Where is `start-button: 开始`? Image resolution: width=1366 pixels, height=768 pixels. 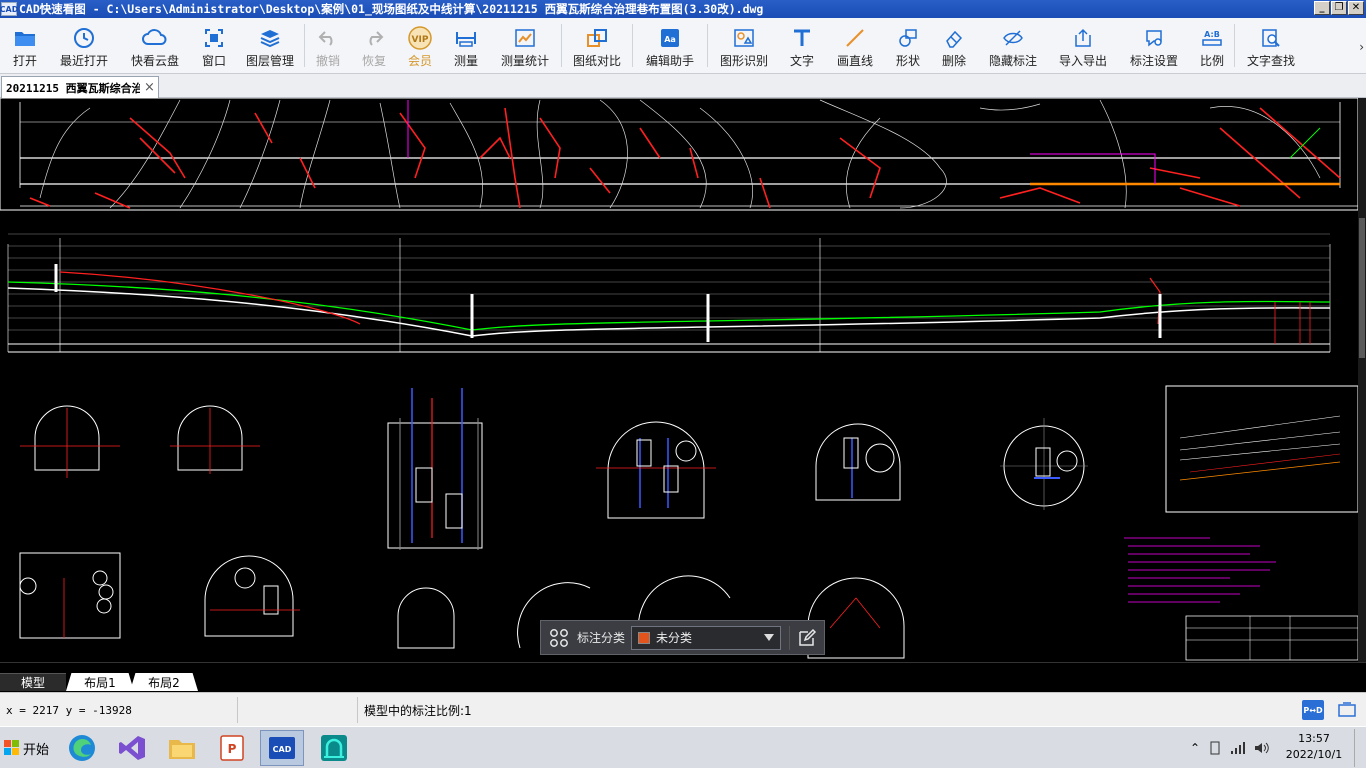
start-button: 开始 is located at coordinates (25, 748).